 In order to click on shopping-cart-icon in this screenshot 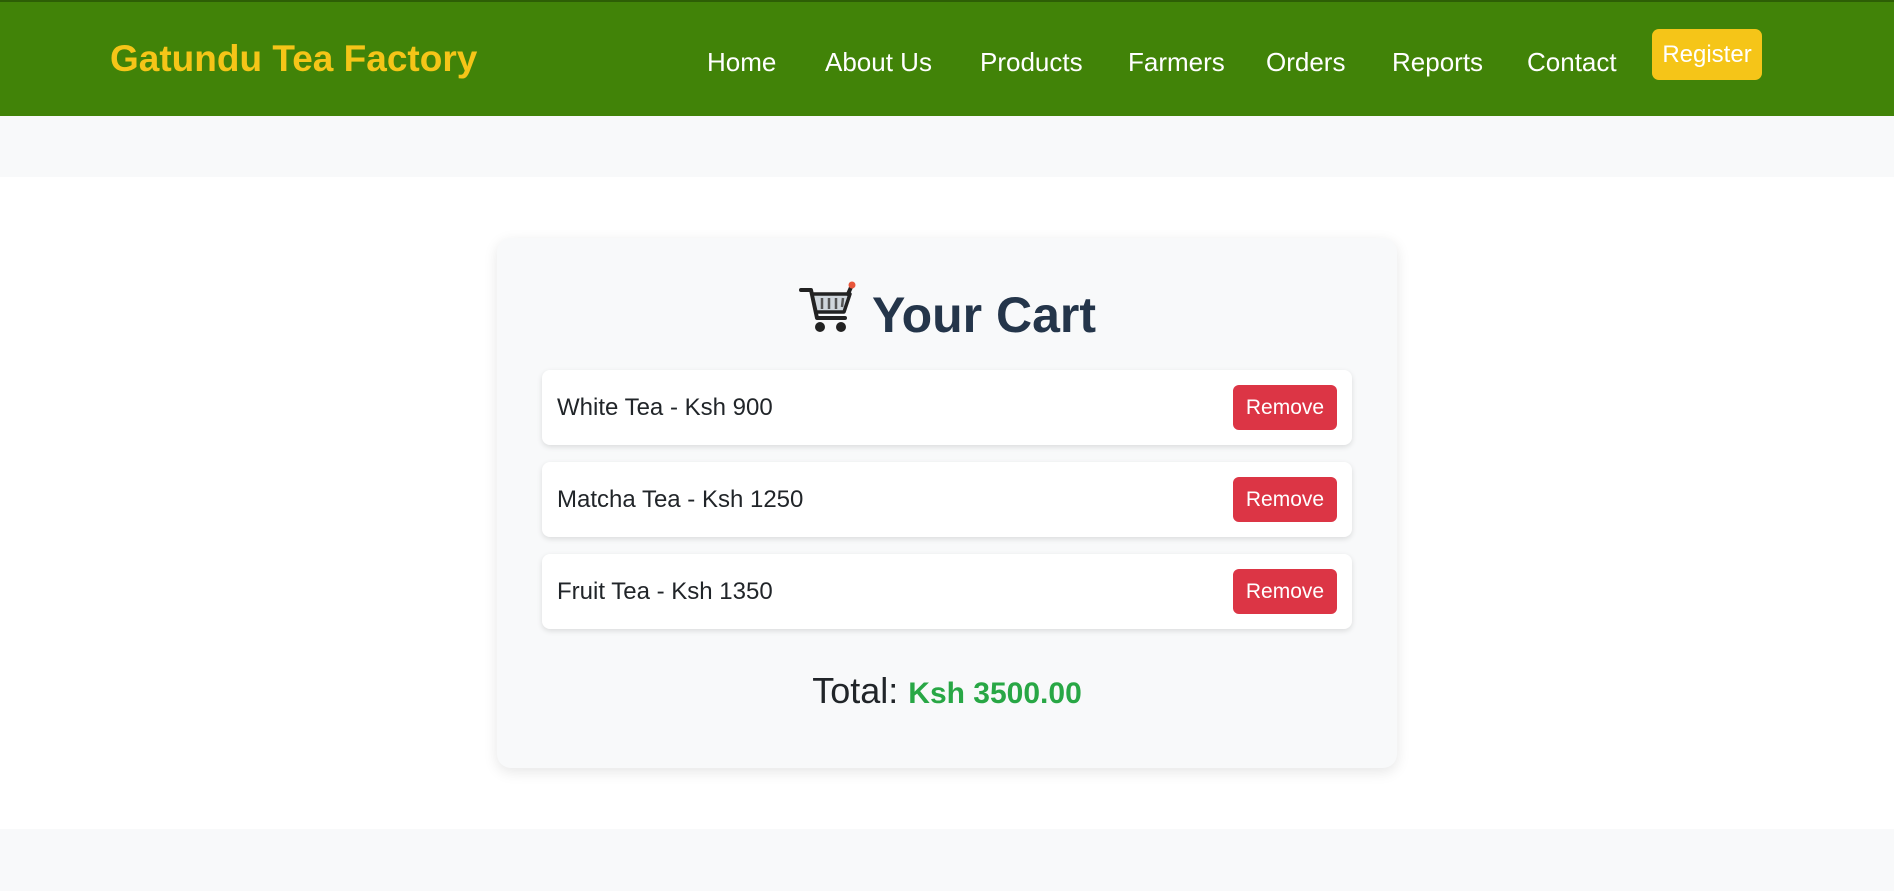, I will do `click(827, 314)`.